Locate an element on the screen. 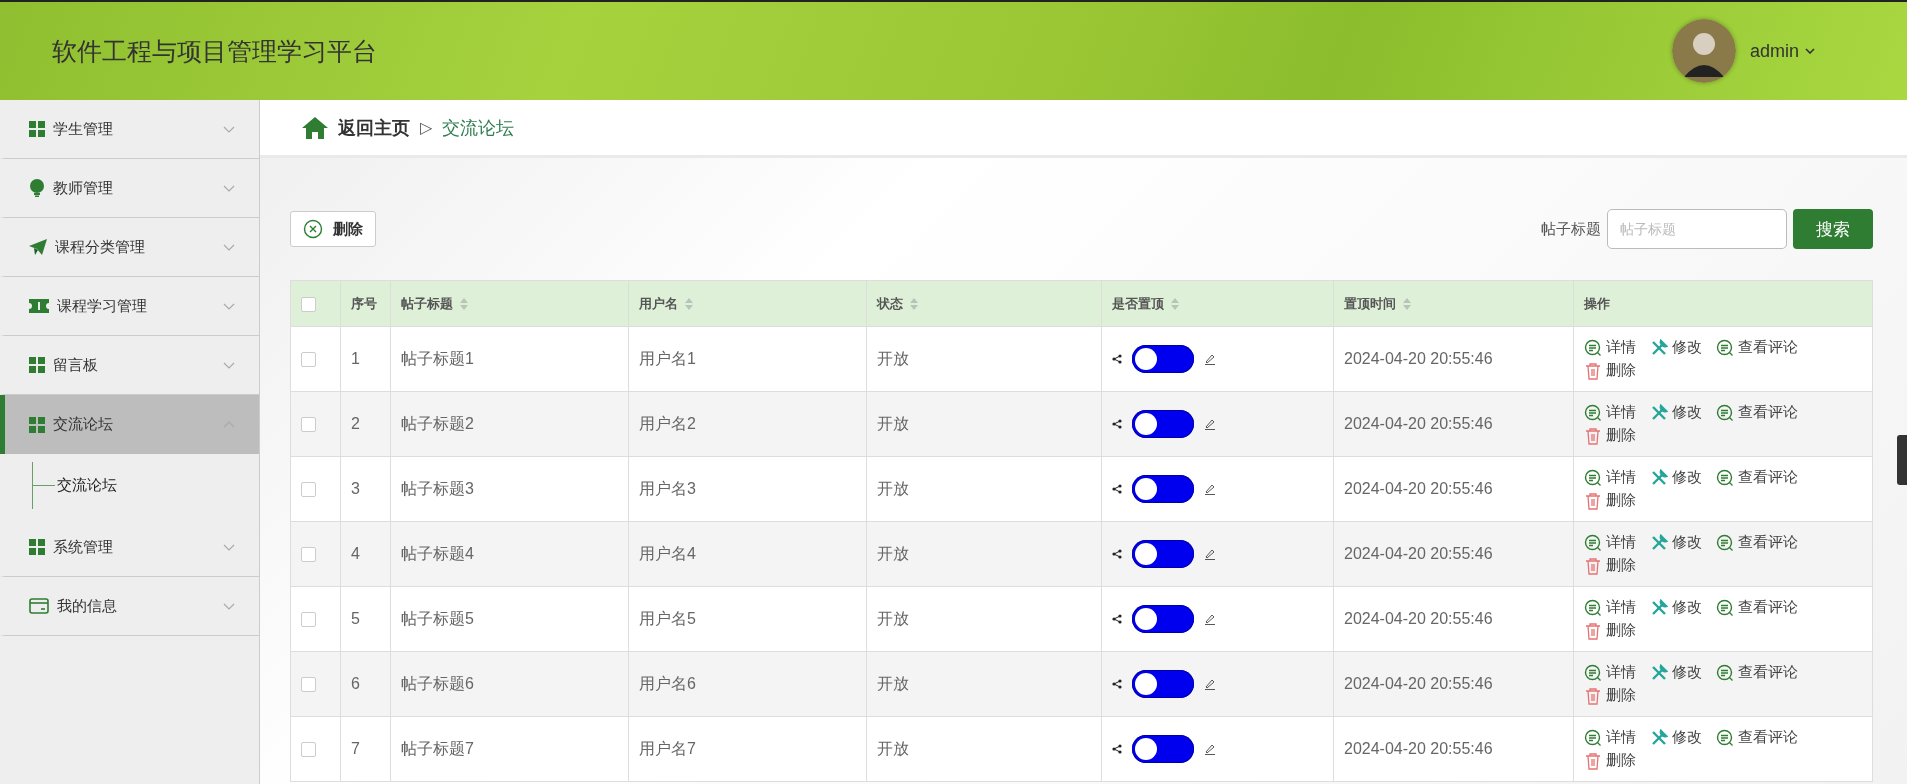  avatar-icon is located at coordinates (1703, 51).